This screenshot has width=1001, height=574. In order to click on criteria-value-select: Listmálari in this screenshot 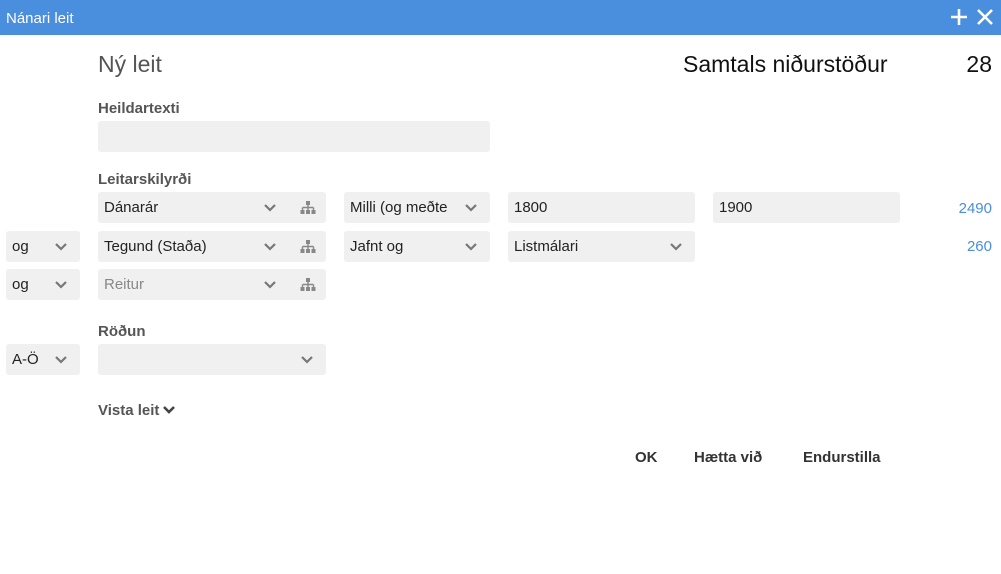, I will do `click(601, 246)`.